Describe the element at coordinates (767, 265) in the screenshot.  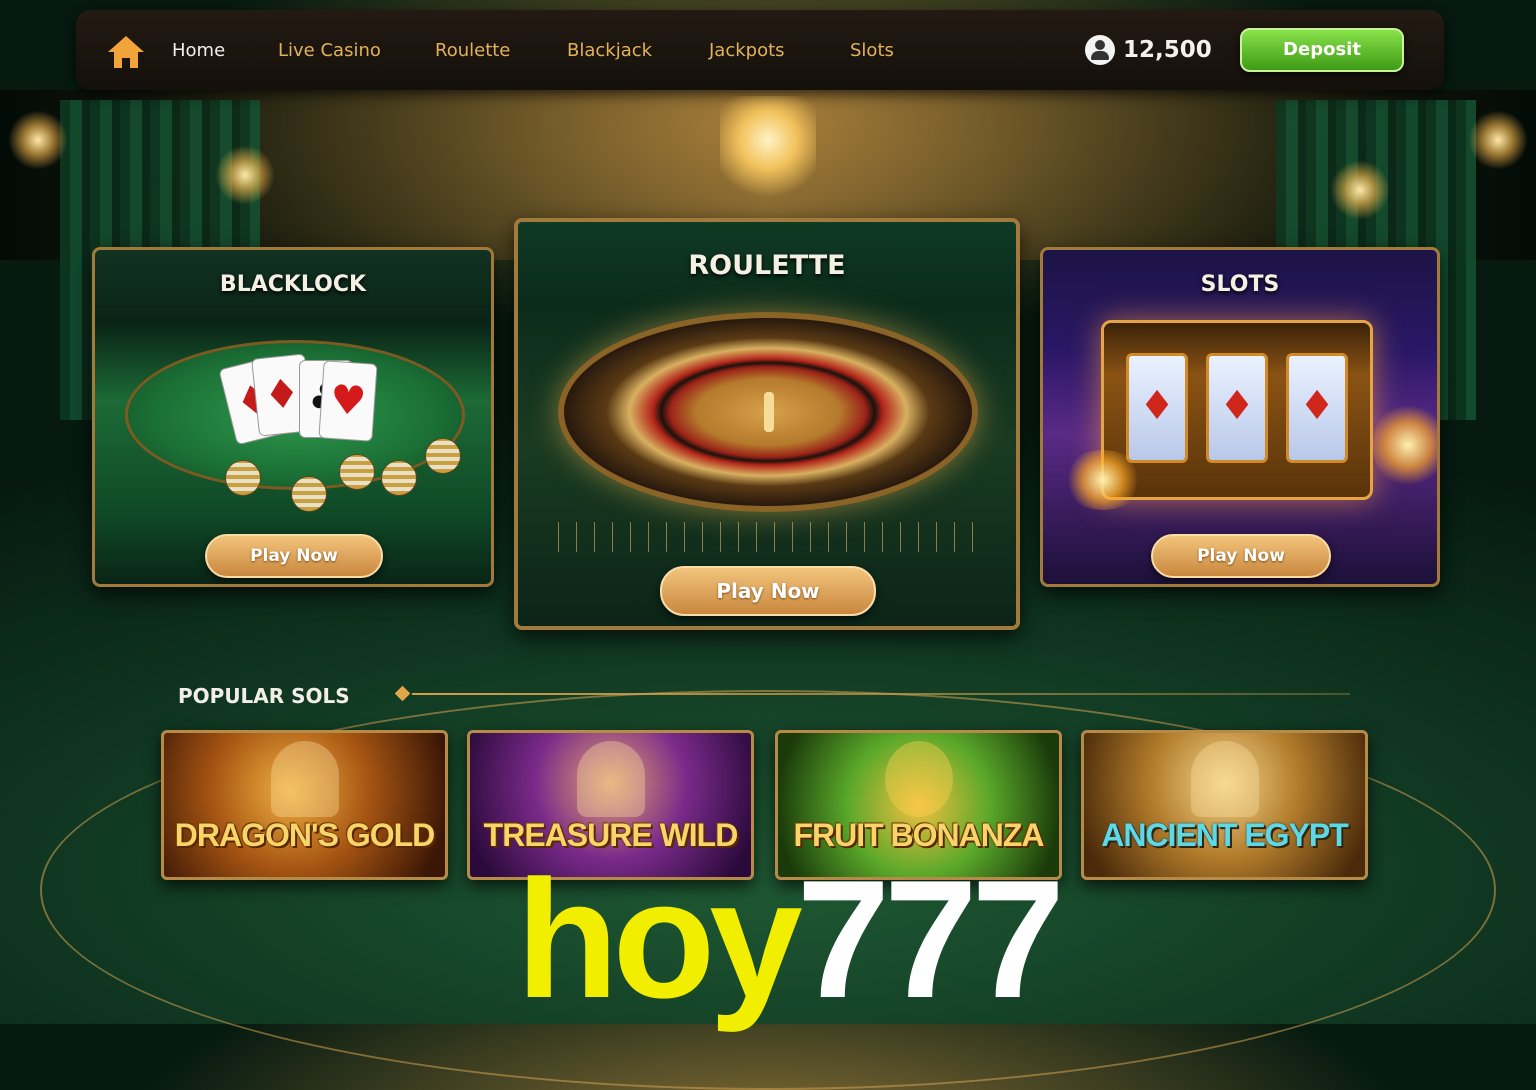
I see `roulette-title: ROULETTE` at that location.